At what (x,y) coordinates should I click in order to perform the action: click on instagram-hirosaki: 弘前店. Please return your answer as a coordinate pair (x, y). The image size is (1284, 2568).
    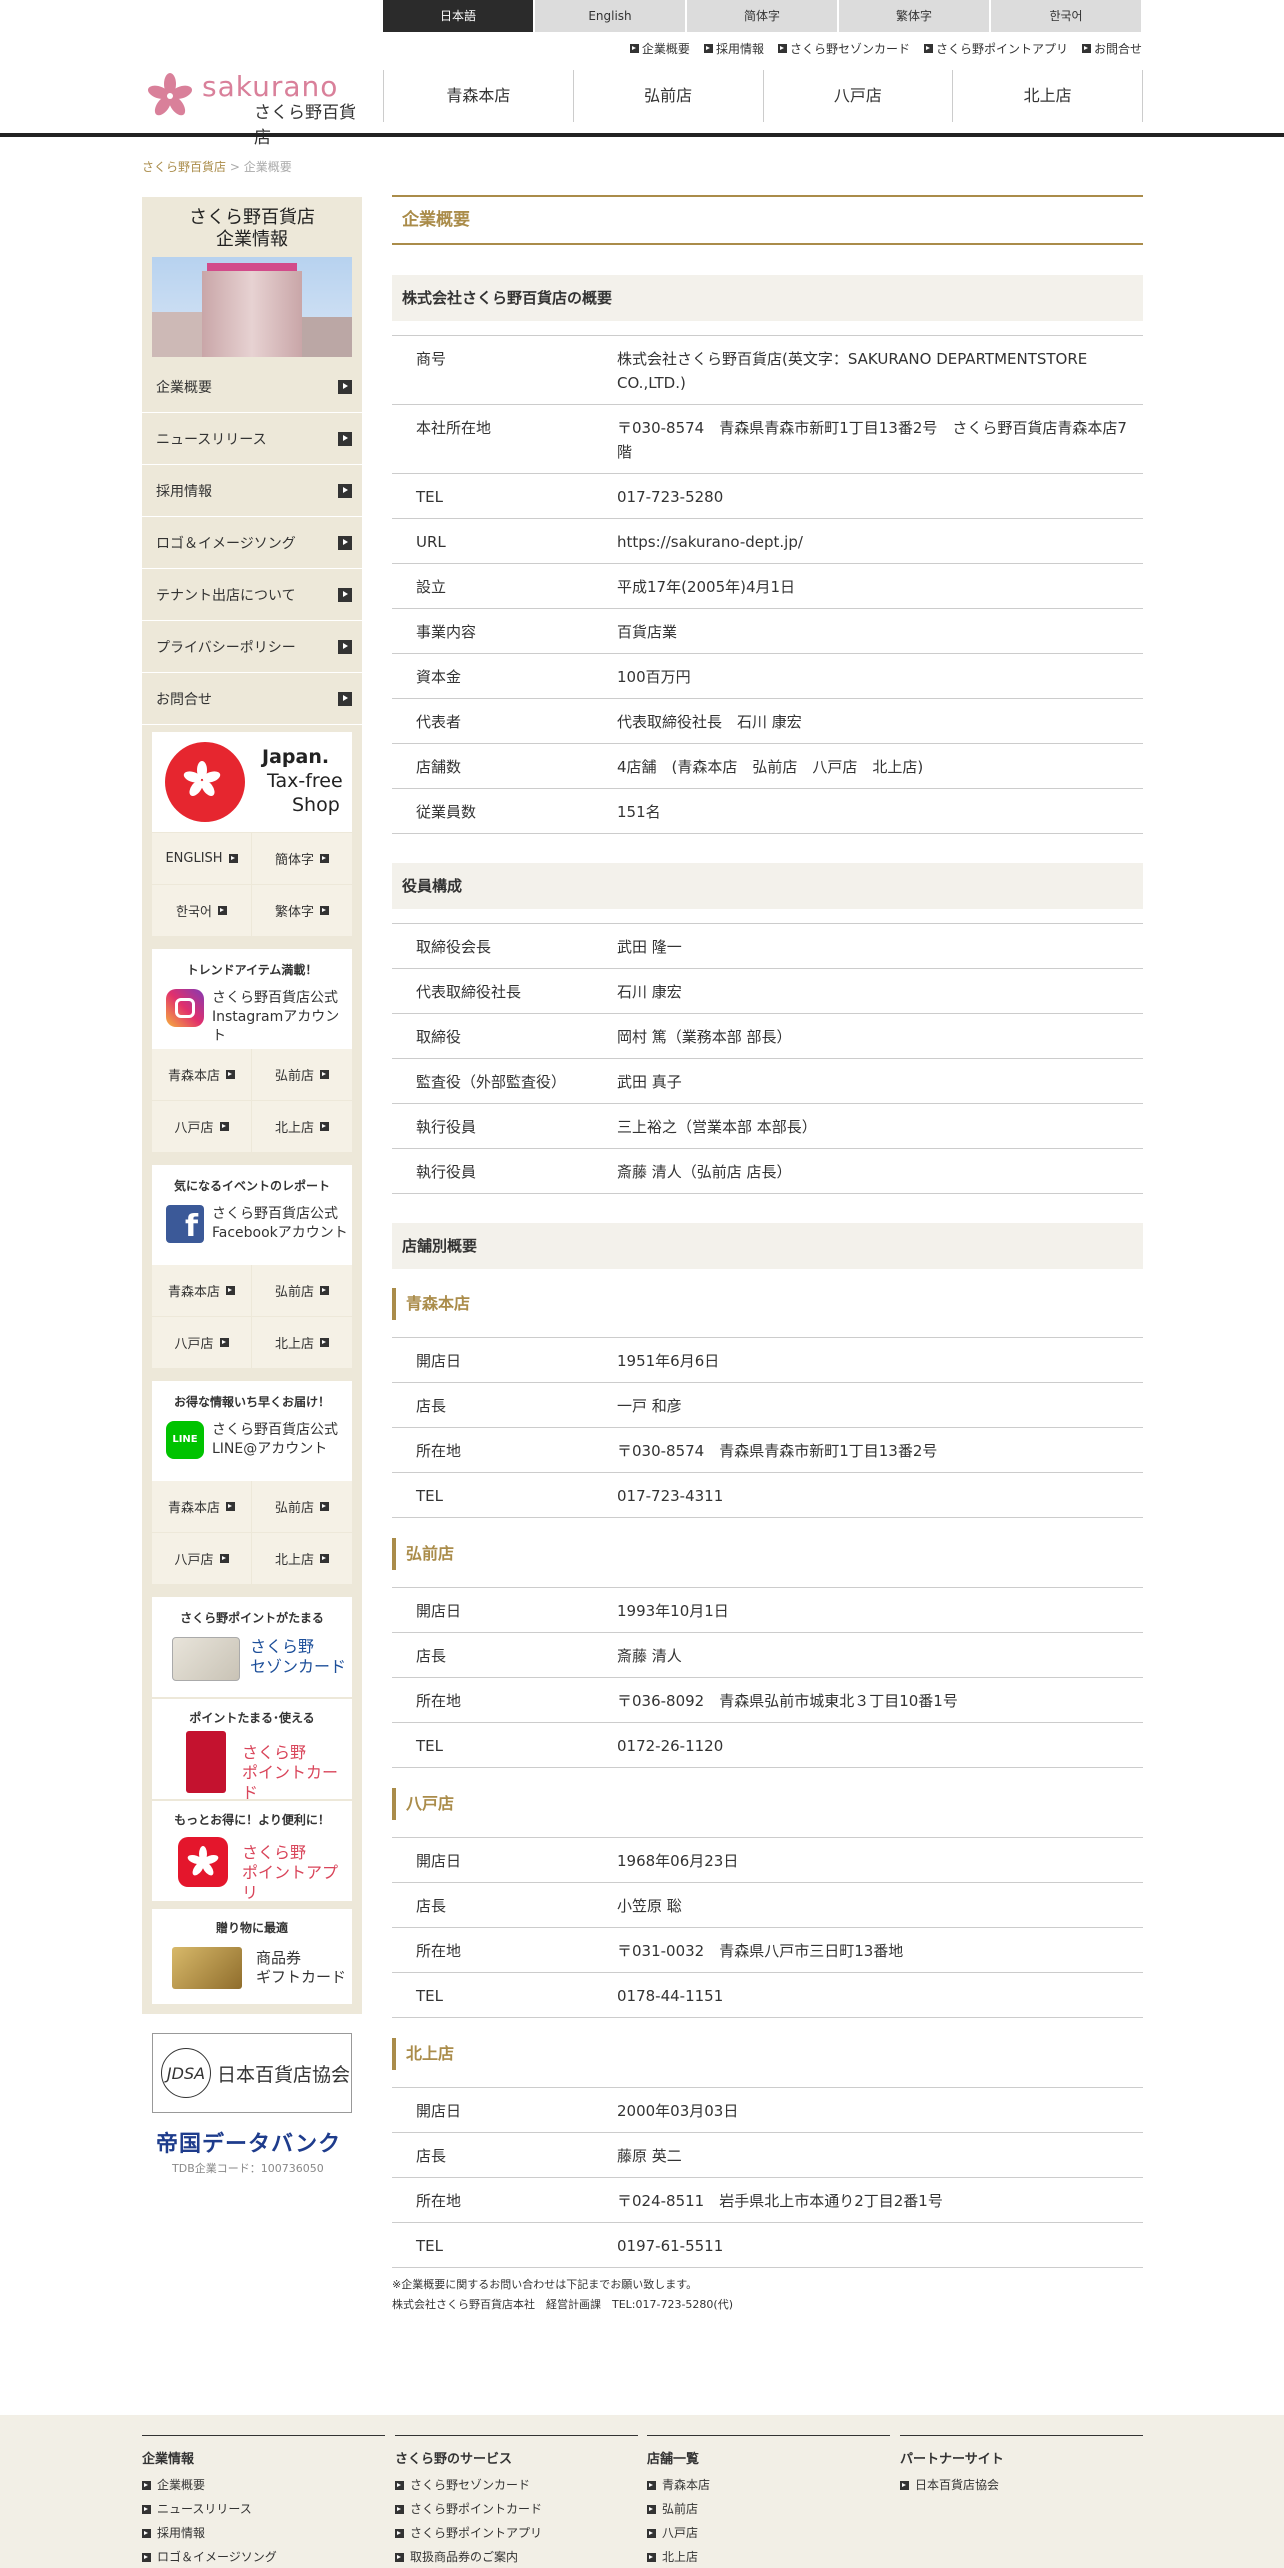
    Looking at the image, I should click on (302, 1075).